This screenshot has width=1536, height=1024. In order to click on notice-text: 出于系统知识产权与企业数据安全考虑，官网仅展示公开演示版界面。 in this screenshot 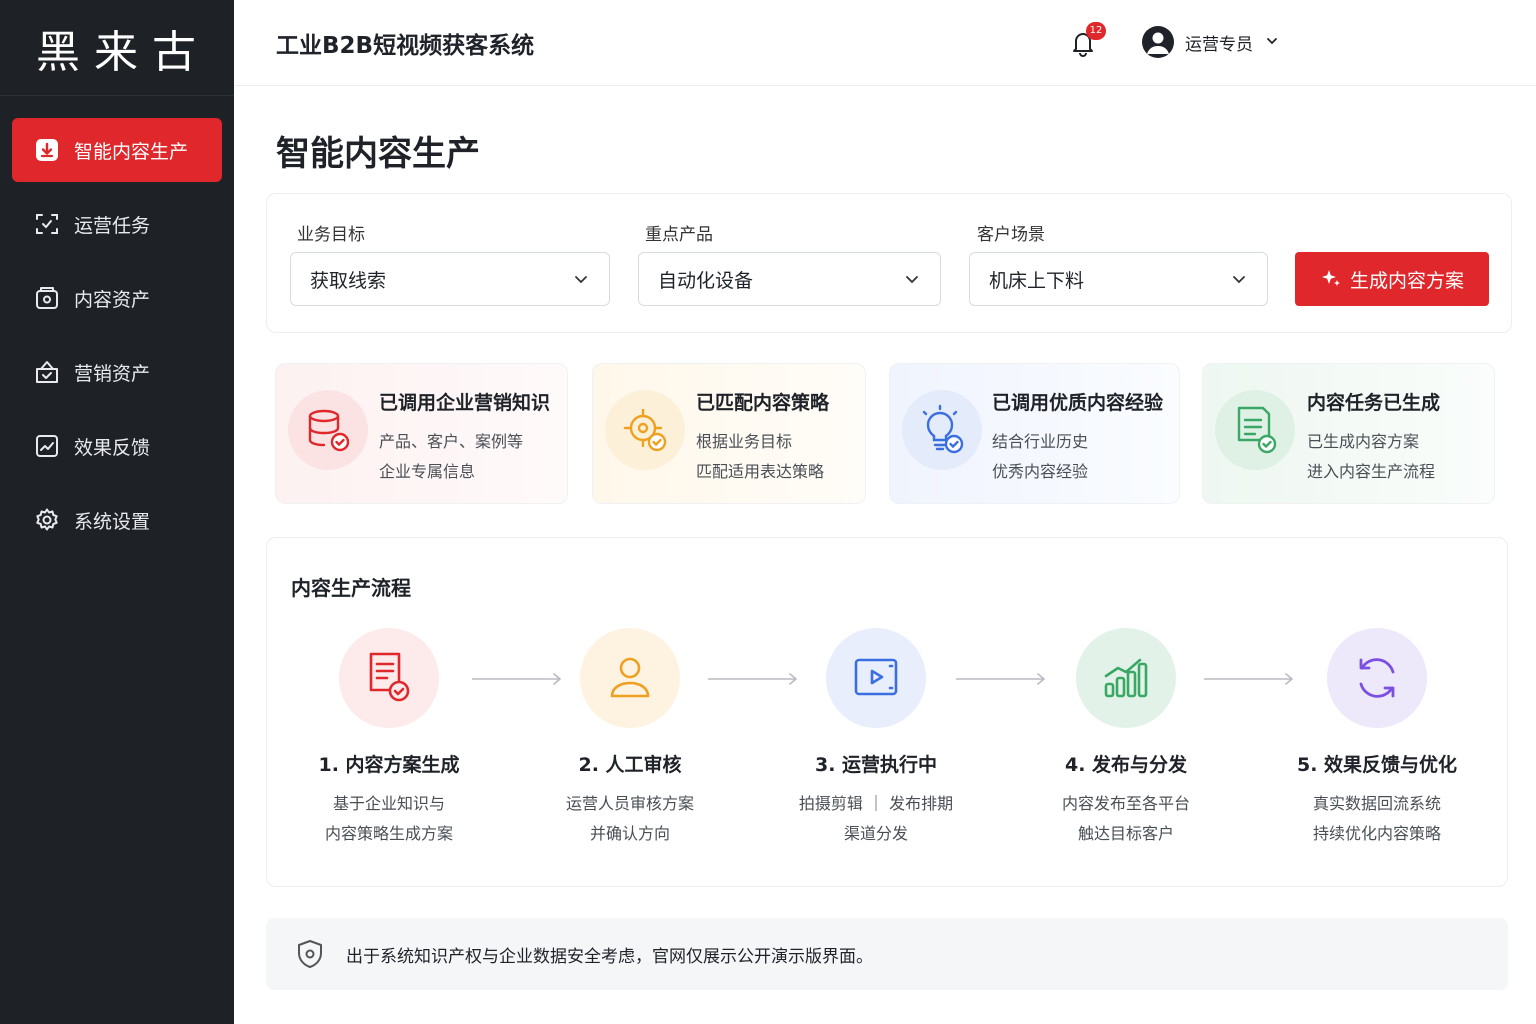, I will do `click(609, 956)`.